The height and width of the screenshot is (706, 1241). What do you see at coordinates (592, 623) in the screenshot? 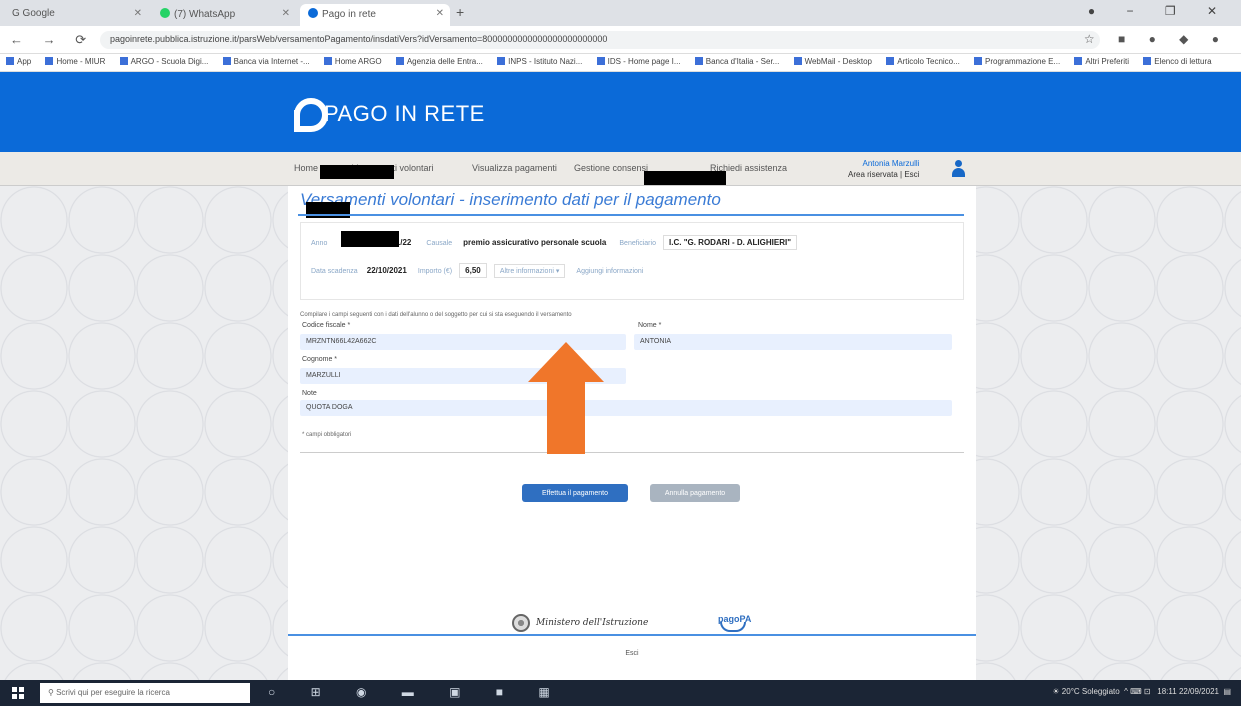
I see `ministry-logo-text: Ministero dell'Istruzione` at bounding box center [592, 623].